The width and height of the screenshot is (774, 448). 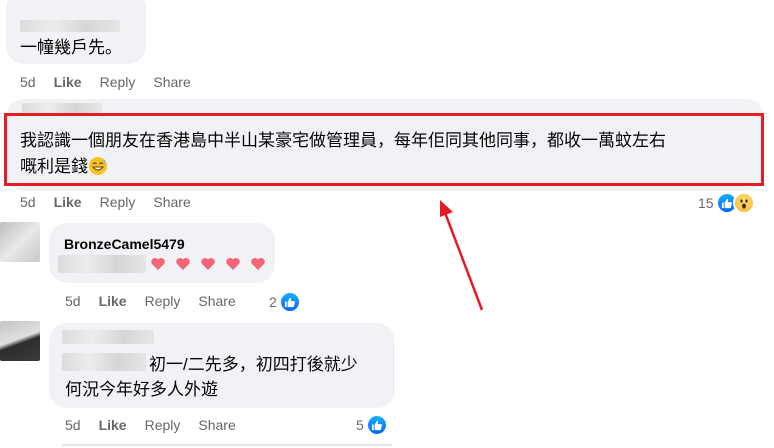 What do you see at coordinates (273, 302) in the screenshot?
I see `reaction-count: 2` at bounding box center [273, 302].